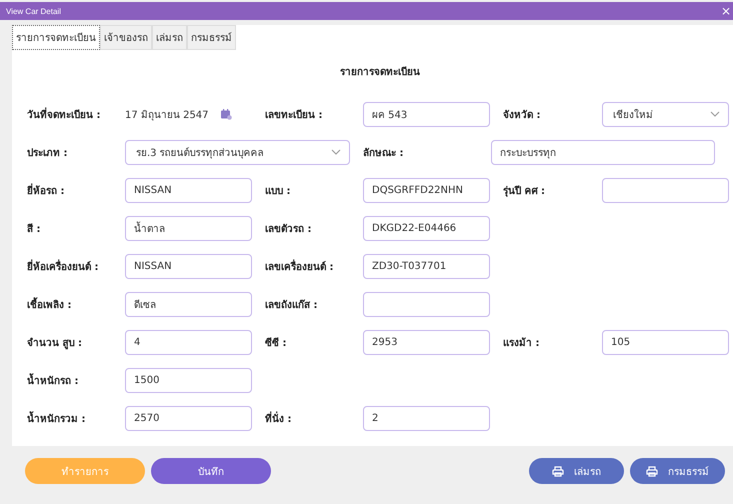  What do you see at coordinates (521, 343) in the screenshot?
I see `field-label: แรงม้า :` at bounding box center [521, 343].